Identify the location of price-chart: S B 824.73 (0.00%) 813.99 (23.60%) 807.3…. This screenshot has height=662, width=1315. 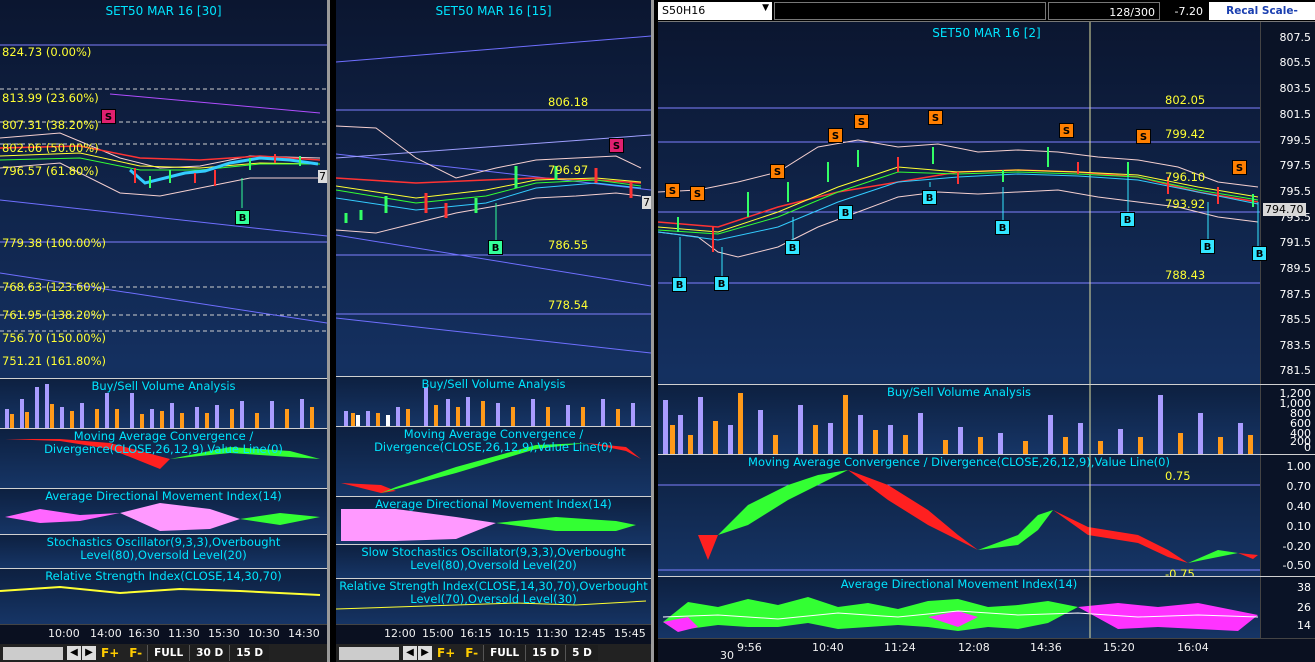
(163, 198).